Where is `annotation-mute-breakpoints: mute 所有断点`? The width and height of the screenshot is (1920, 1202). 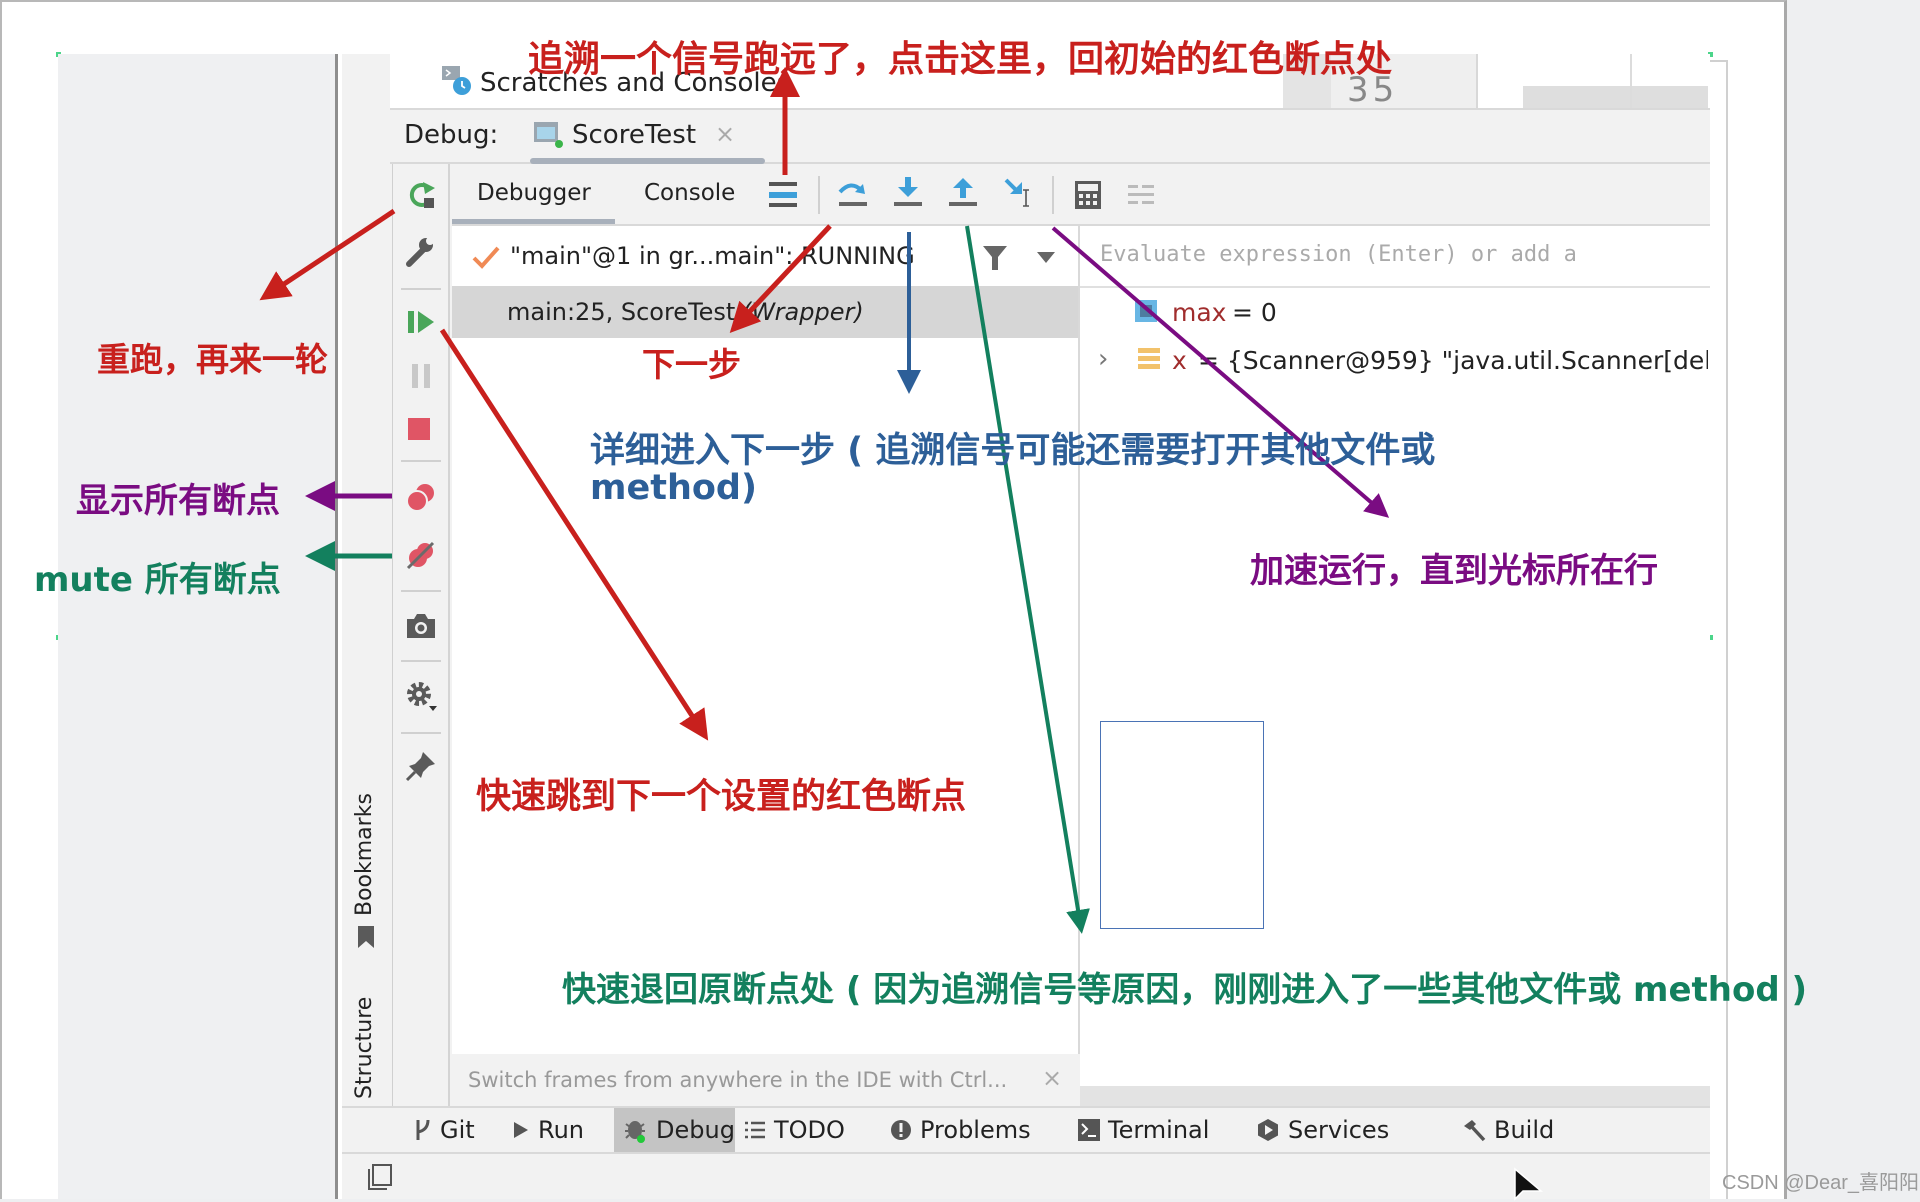 annotation-mute-breakpoints: mute 所有断点 is located at coordinates (157, 580).